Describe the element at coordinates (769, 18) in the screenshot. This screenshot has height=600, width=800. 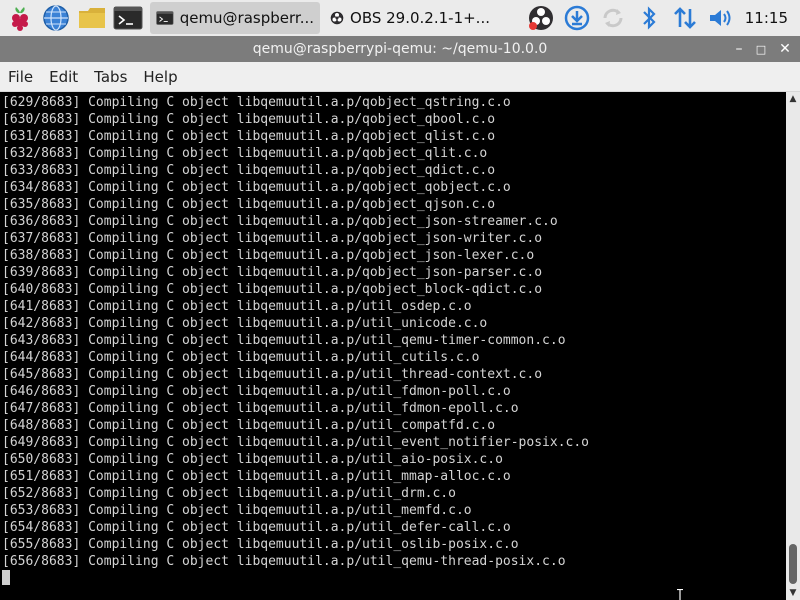
I see `clock: 11:15` at that location.